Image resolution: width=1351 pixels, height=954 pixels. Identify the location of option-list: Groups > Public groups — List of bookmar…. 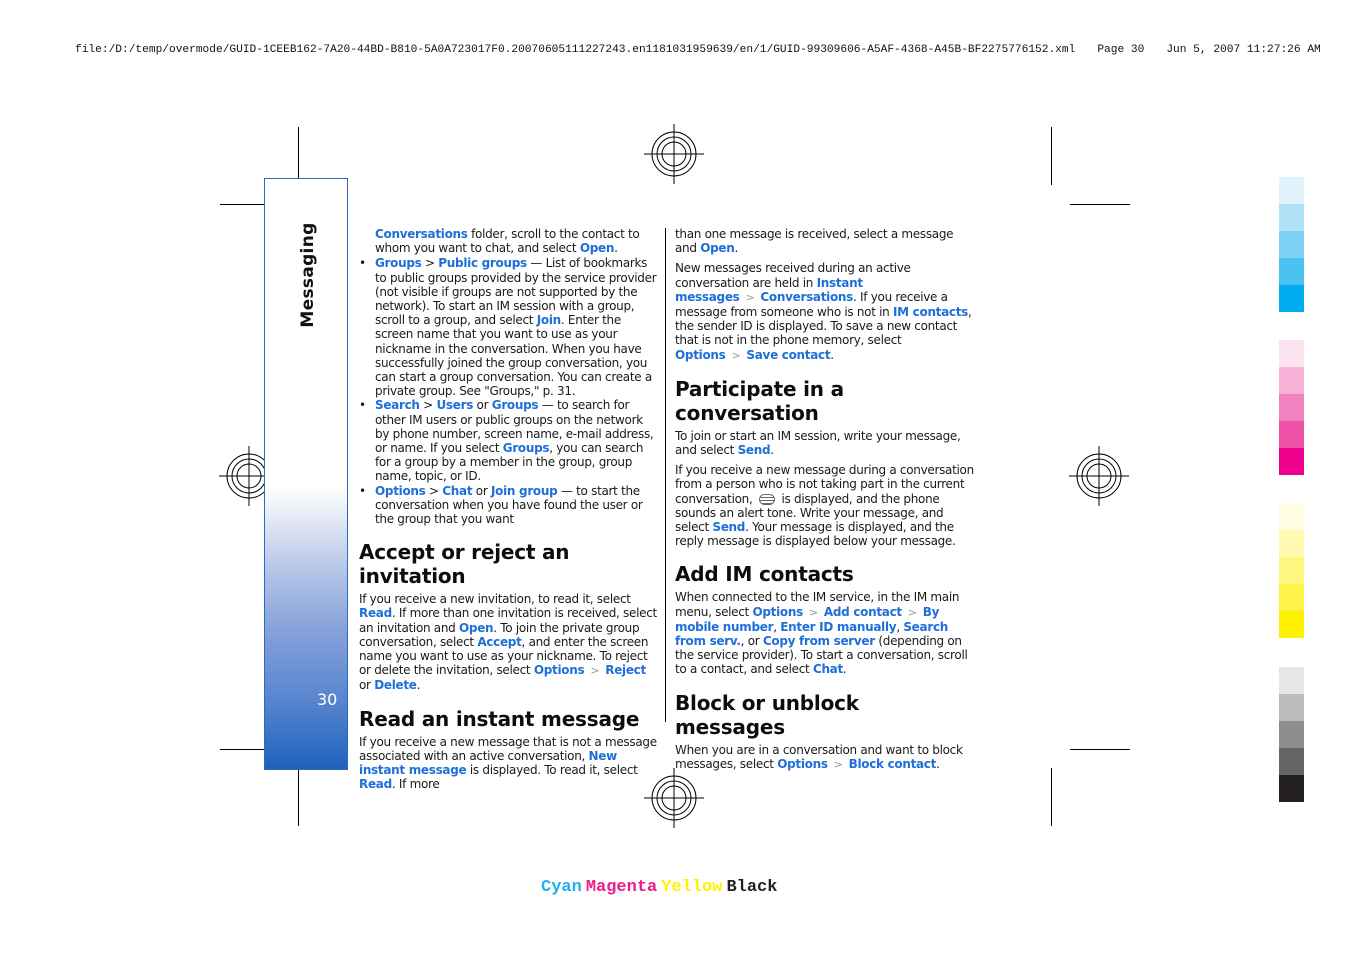
(509, 391).